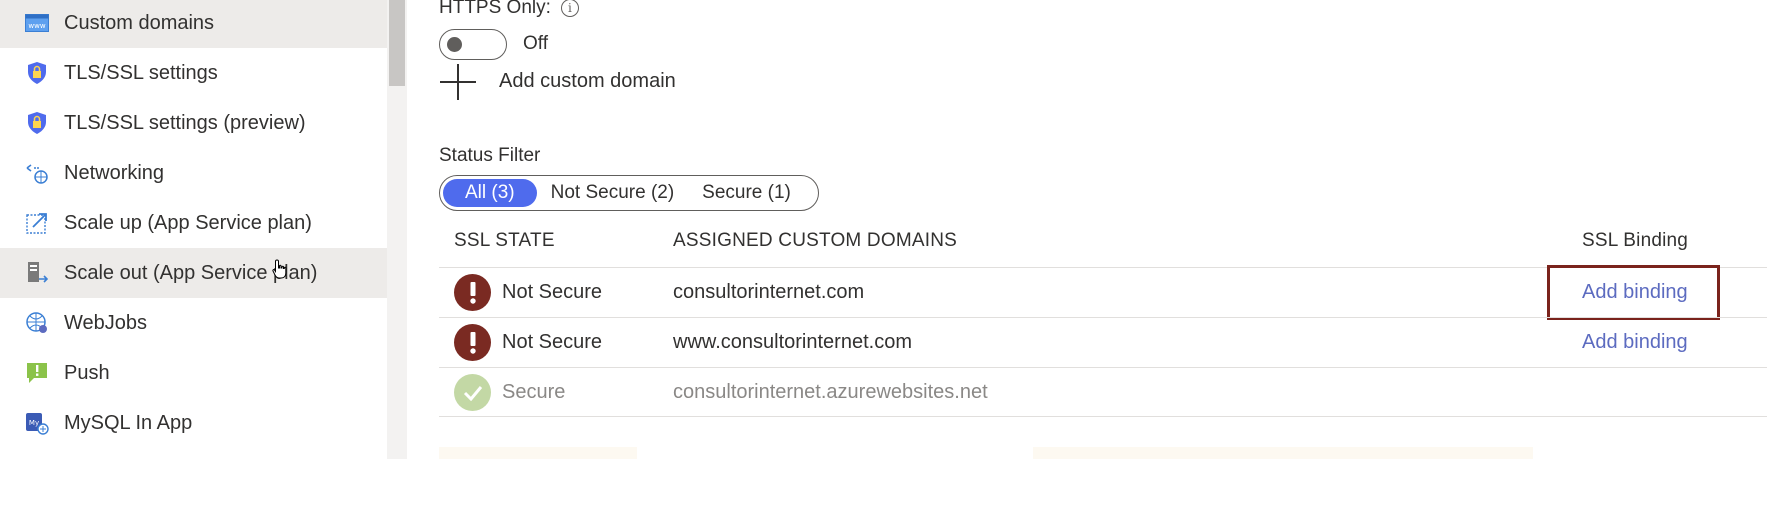  I want to click on mysql-icon: My, so click(37, 423).